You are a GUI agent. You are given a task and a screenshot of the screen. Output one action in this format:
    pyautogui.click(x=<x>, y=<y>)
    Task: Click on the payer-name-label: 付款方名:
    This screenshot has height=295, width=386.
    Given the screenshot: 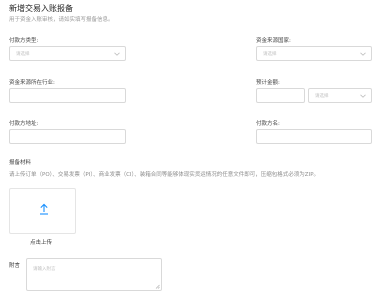 What is the action you would take?
    pyautogui.click(x=268, y=124)
    